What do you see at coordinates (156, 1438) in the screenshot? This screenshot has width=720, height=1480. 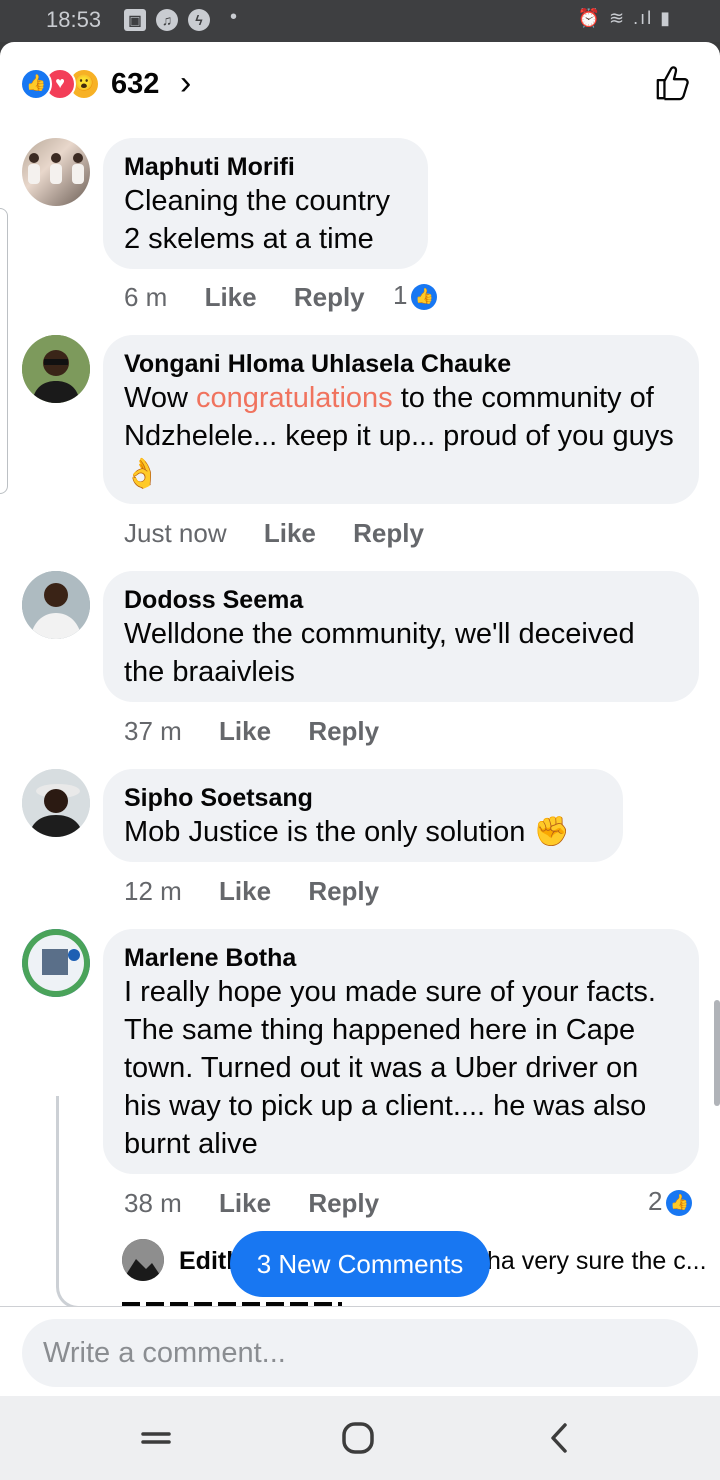 I see `recent-apps-icon` at bounding box center [156, 1438].